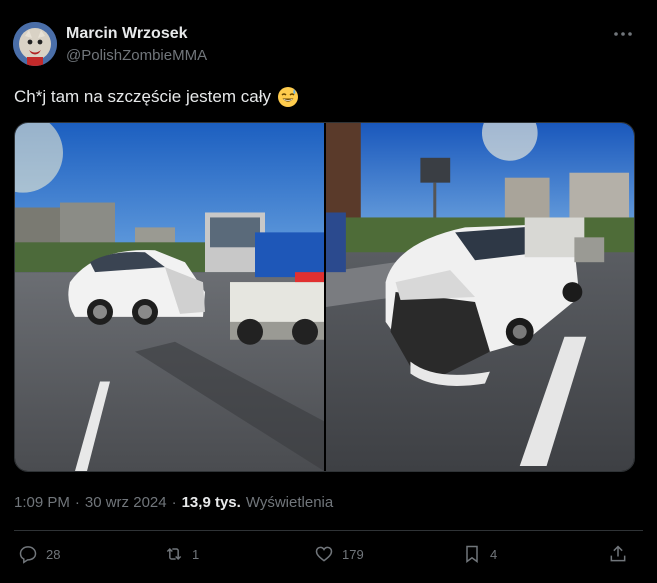 This screenshot has height=583, width=657. I want to click on author-display-name: Marcin Wrzosek, so click(127, 34).